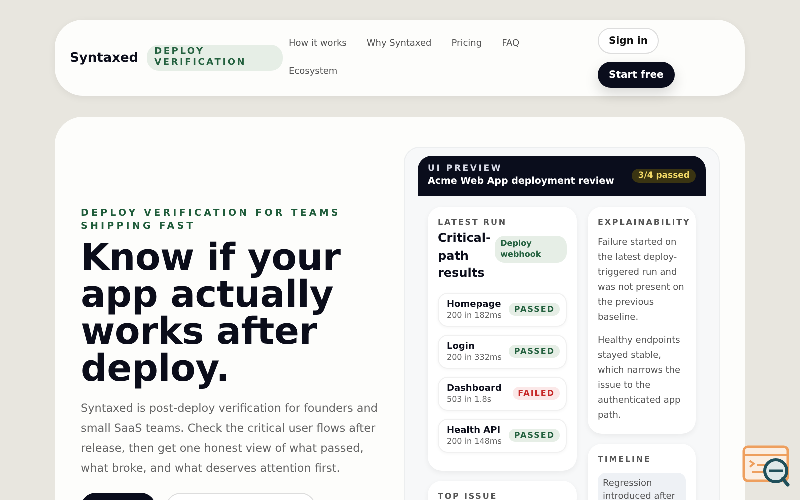 The image size is (800, 500). What do you see at coordinates (474, 315) in the screenshot?
I see `check-detail: 200 in 182ms` at bounding box center [474, 315].